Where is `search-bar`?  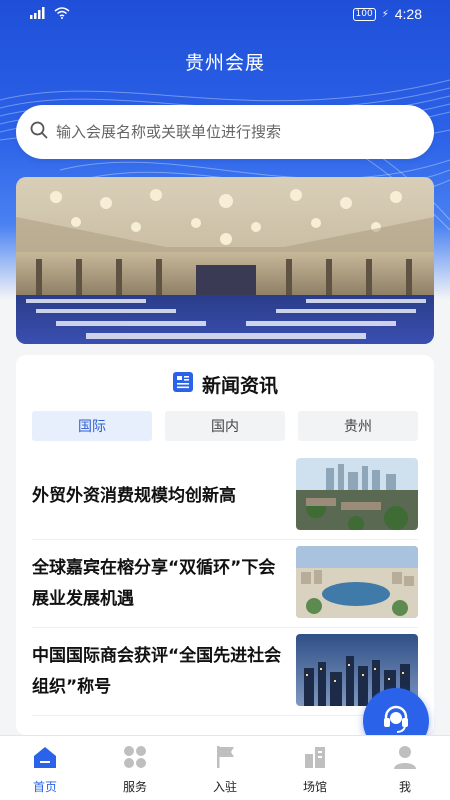
search-bar is located at coordinates (225, 132).